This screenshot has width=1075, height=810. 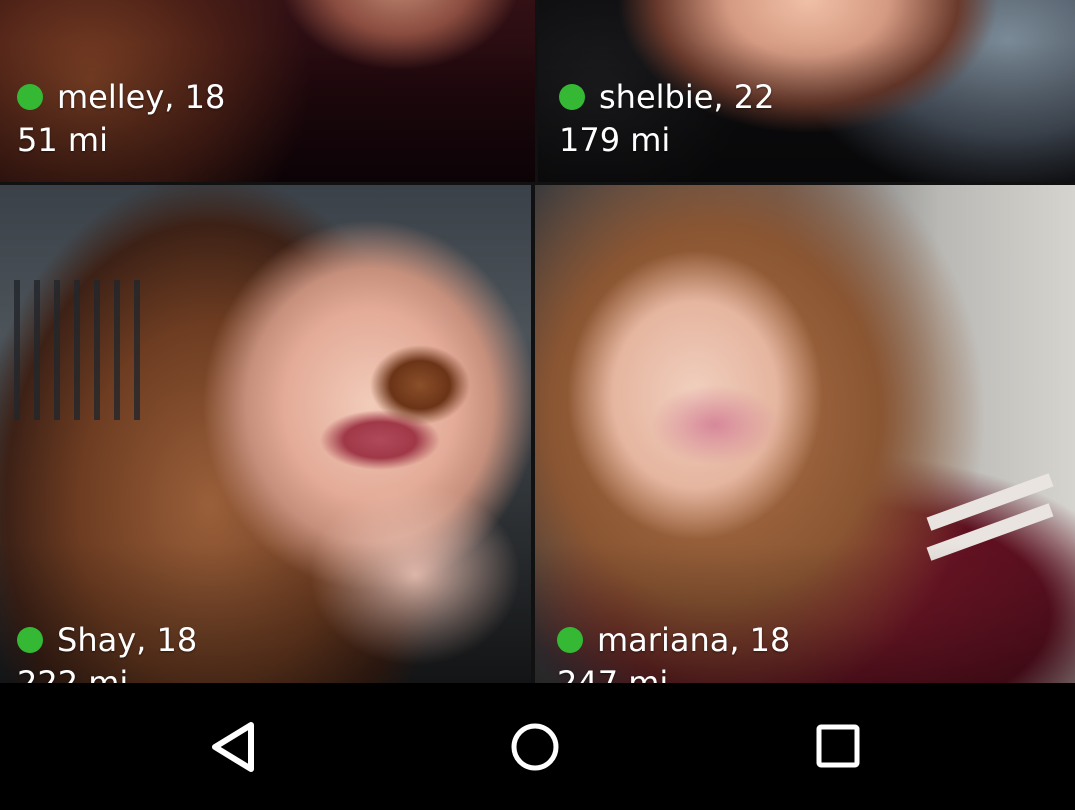 I want to click on home-circle-icon, so click(x=535, y=747).